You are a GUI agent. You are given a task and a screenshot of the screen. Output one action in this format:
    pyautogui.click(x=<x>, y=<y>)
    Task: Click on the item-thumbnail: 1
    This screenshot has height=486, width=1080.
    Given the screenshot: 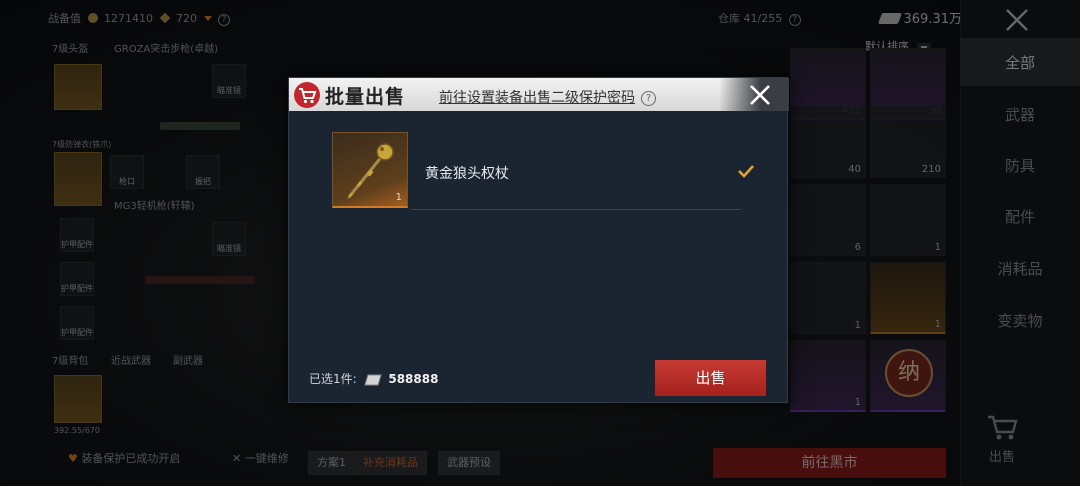 What is the action you would take?
    pyautogui.click(x=370, y=170)
    